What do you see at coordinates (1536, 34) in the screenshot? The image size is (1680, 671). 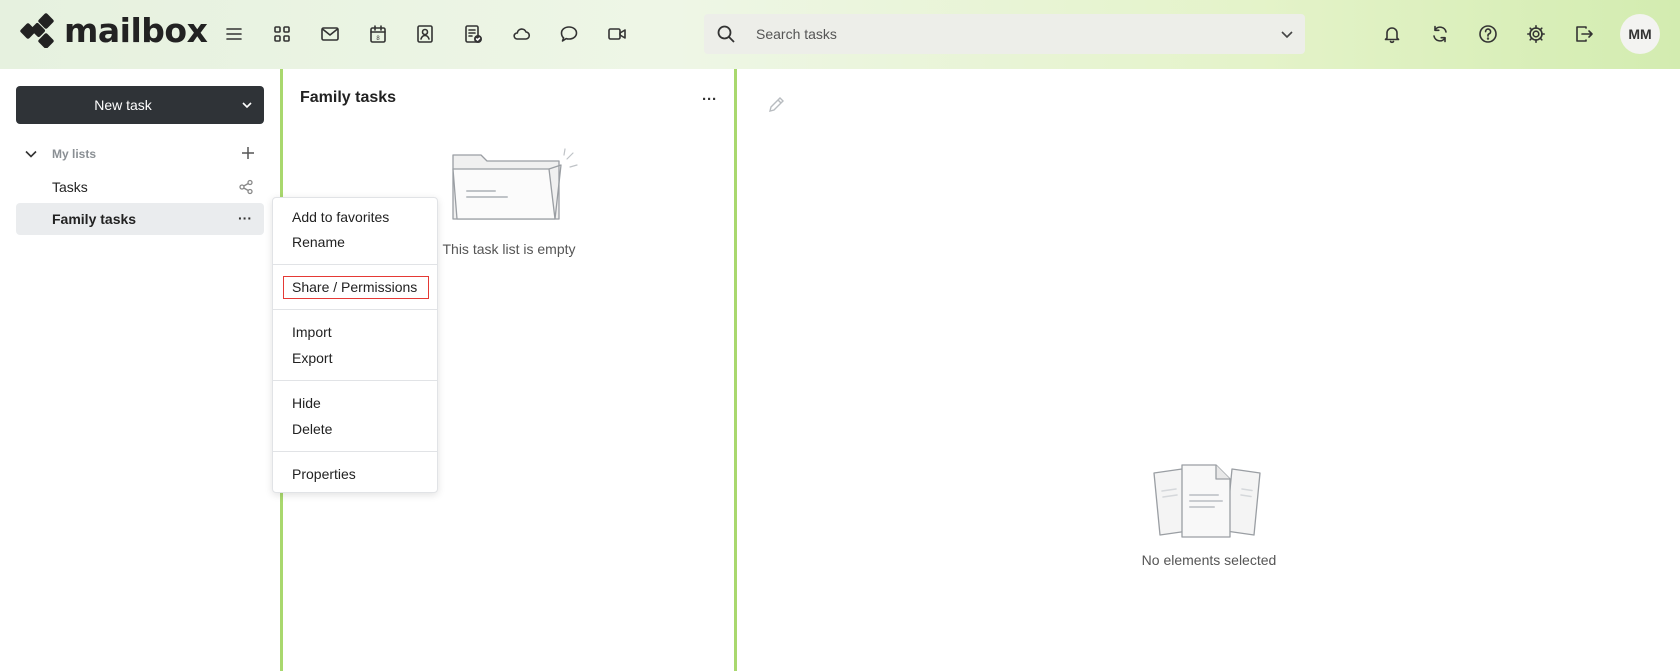 I see `gear-icon` at bounding box center [1536, 34].